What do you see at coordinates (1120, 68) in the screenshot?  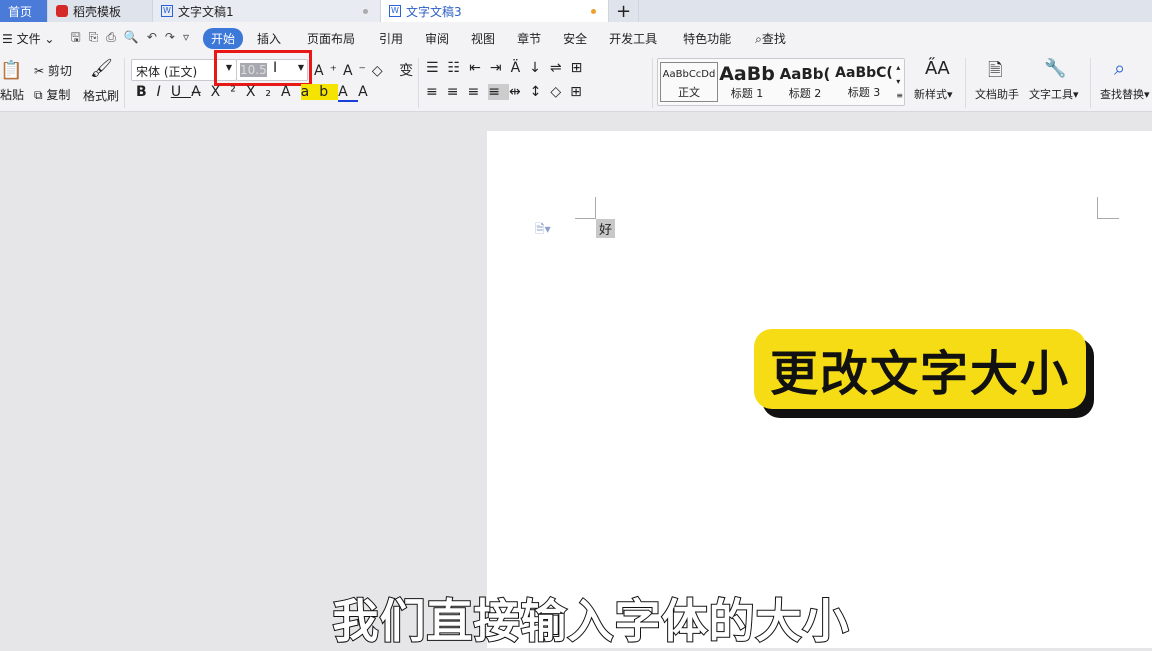 I see `find-icon: ⌕` at bounding box center [1120, 68].